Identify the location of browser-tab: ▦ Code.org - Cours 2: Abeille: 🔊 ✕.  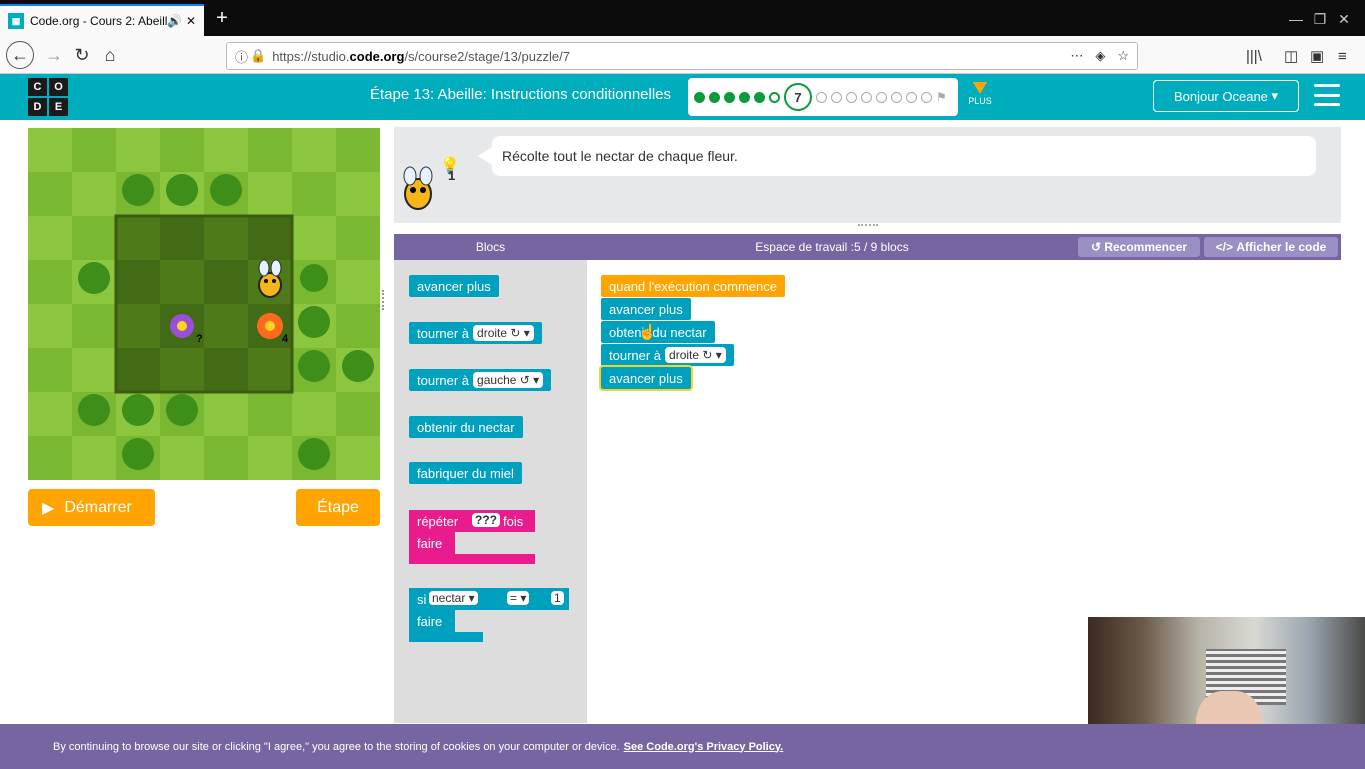
(102, 20).